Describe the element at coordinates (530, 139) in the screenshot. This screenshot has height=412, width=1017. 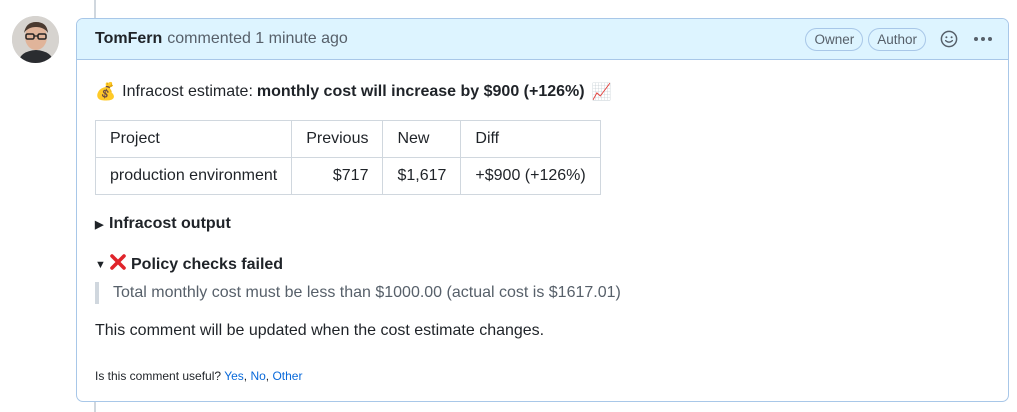
I see `column-header-diff: Diff` at that location.